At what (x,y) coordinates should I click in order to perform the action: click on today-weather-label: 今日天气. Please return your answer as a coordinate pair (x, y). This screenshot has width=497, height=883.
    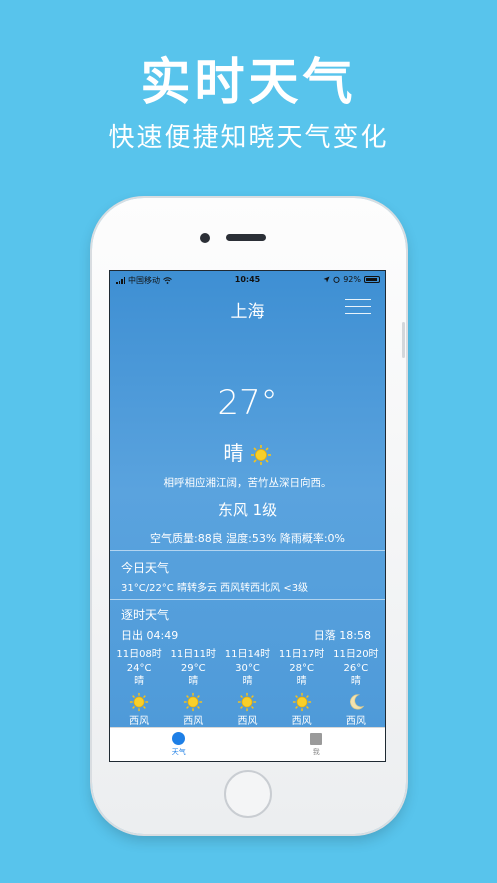
    Looking at the image, I should click on (145, 568).